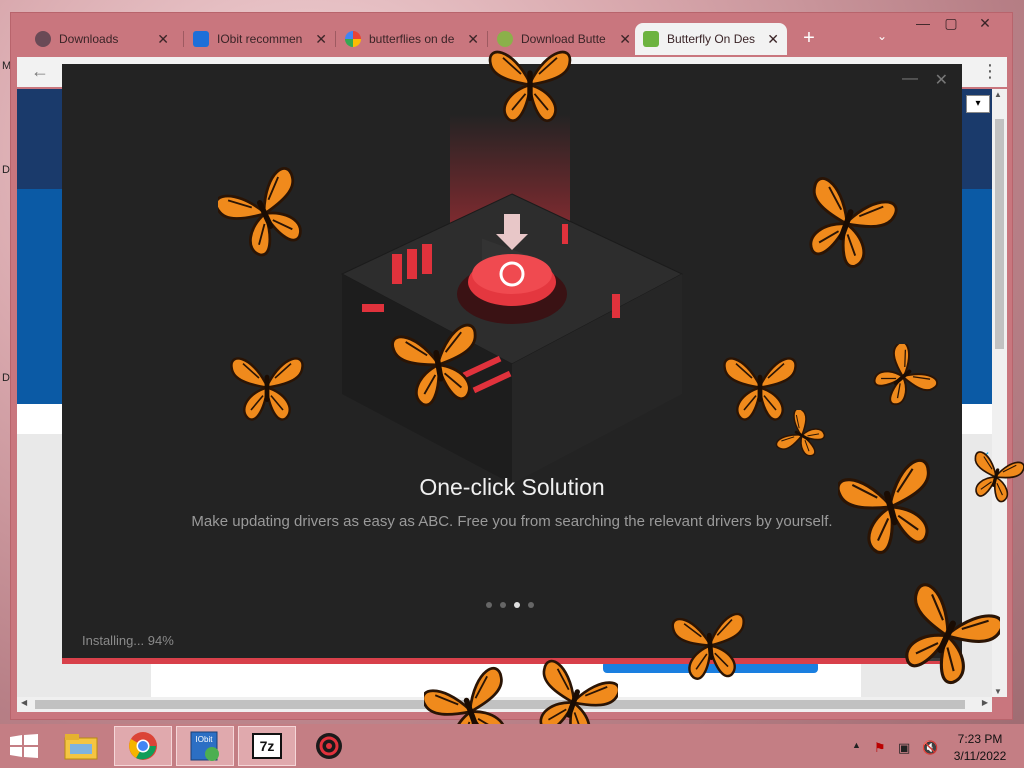  What do you see at coordinates (128, 640) in the screenshot?
I see `install-progress-label: Installing... 94%` at bounding box center [128, 640].